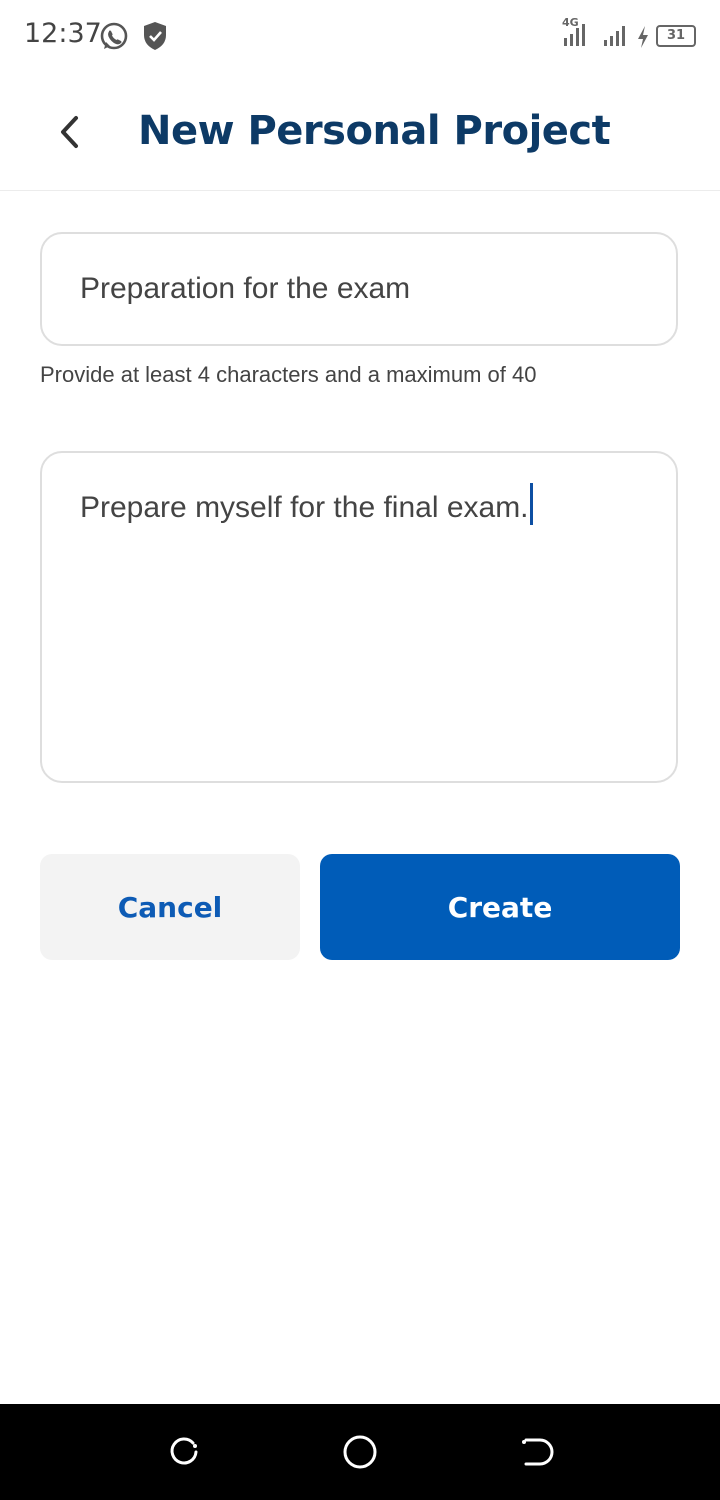 The width and height of the screenshot is (720, 1500). Describe the element at coordinates (531, 504) in the screenshot. I see `text-caret` at that location.